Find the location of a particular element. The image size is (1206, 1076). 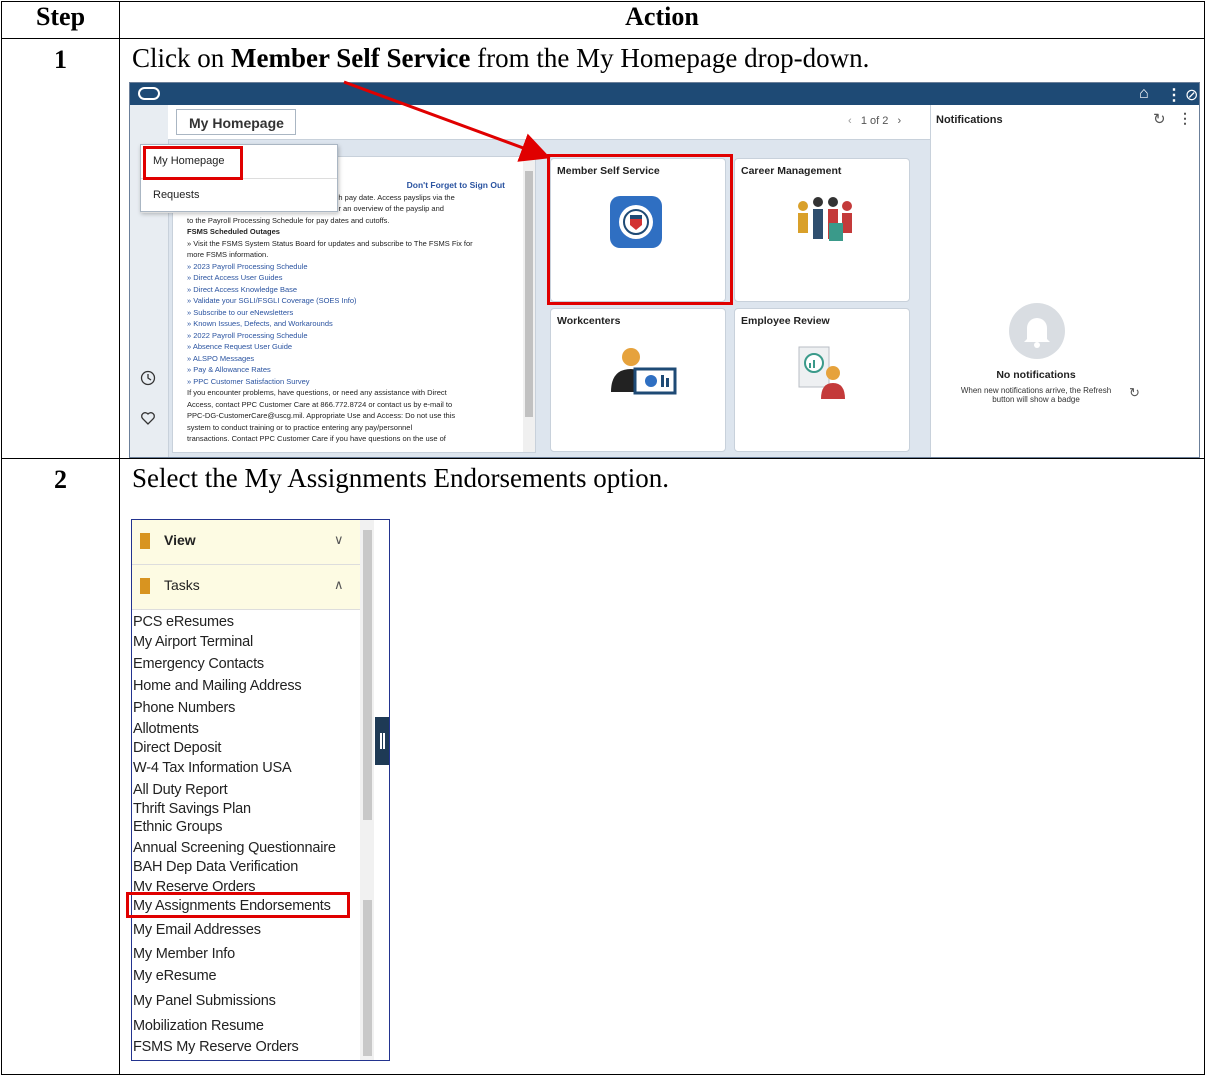

task-link: My Airport Terminal is located at coordinates (193, 642).